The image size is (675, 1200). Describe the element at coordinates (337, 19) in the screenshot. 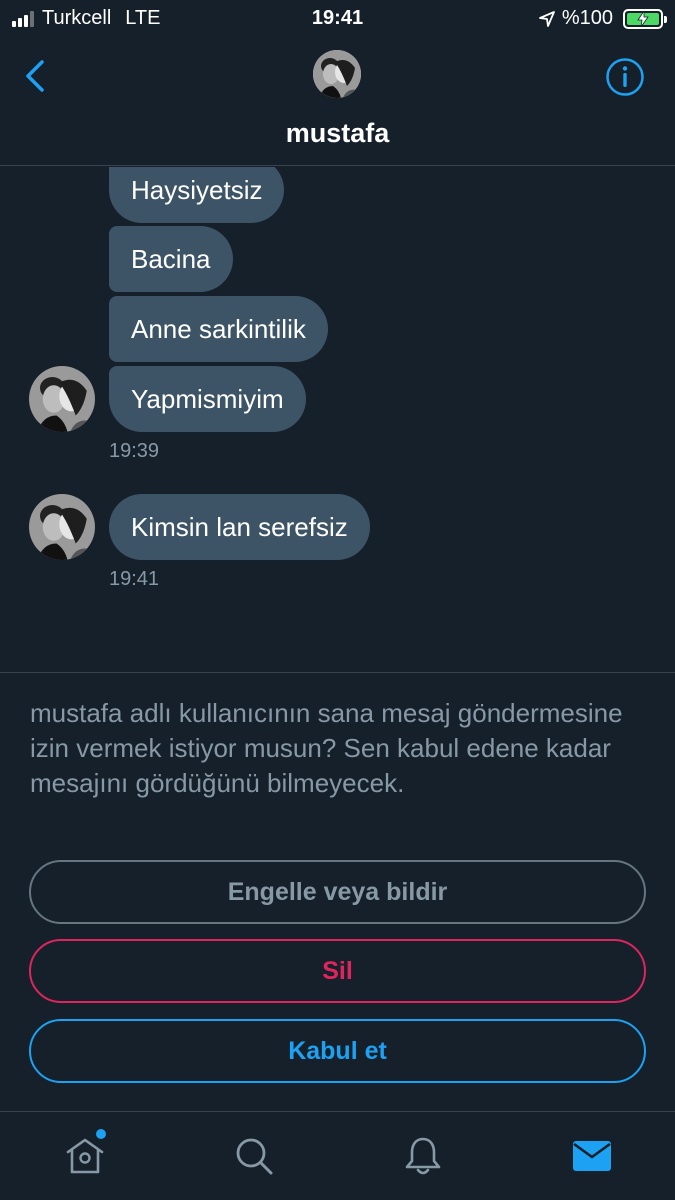

I see `status-bar: Turkcell LTE 19:41 %100` at that location.